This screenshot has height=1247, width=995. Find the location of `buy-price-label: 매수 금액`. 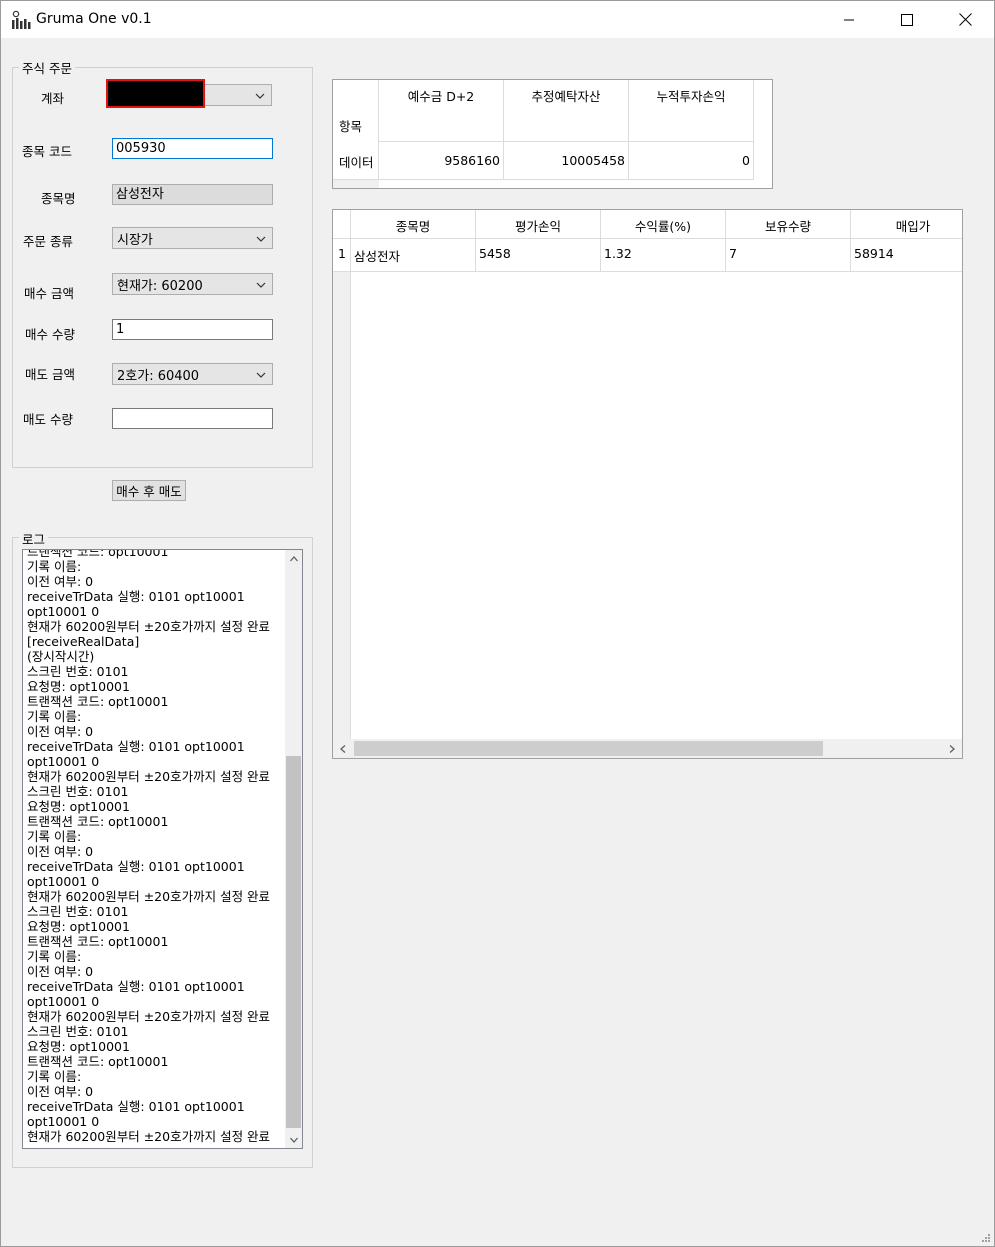

buy-price-label: 매수 금액 is located at coordinates (49, 293).